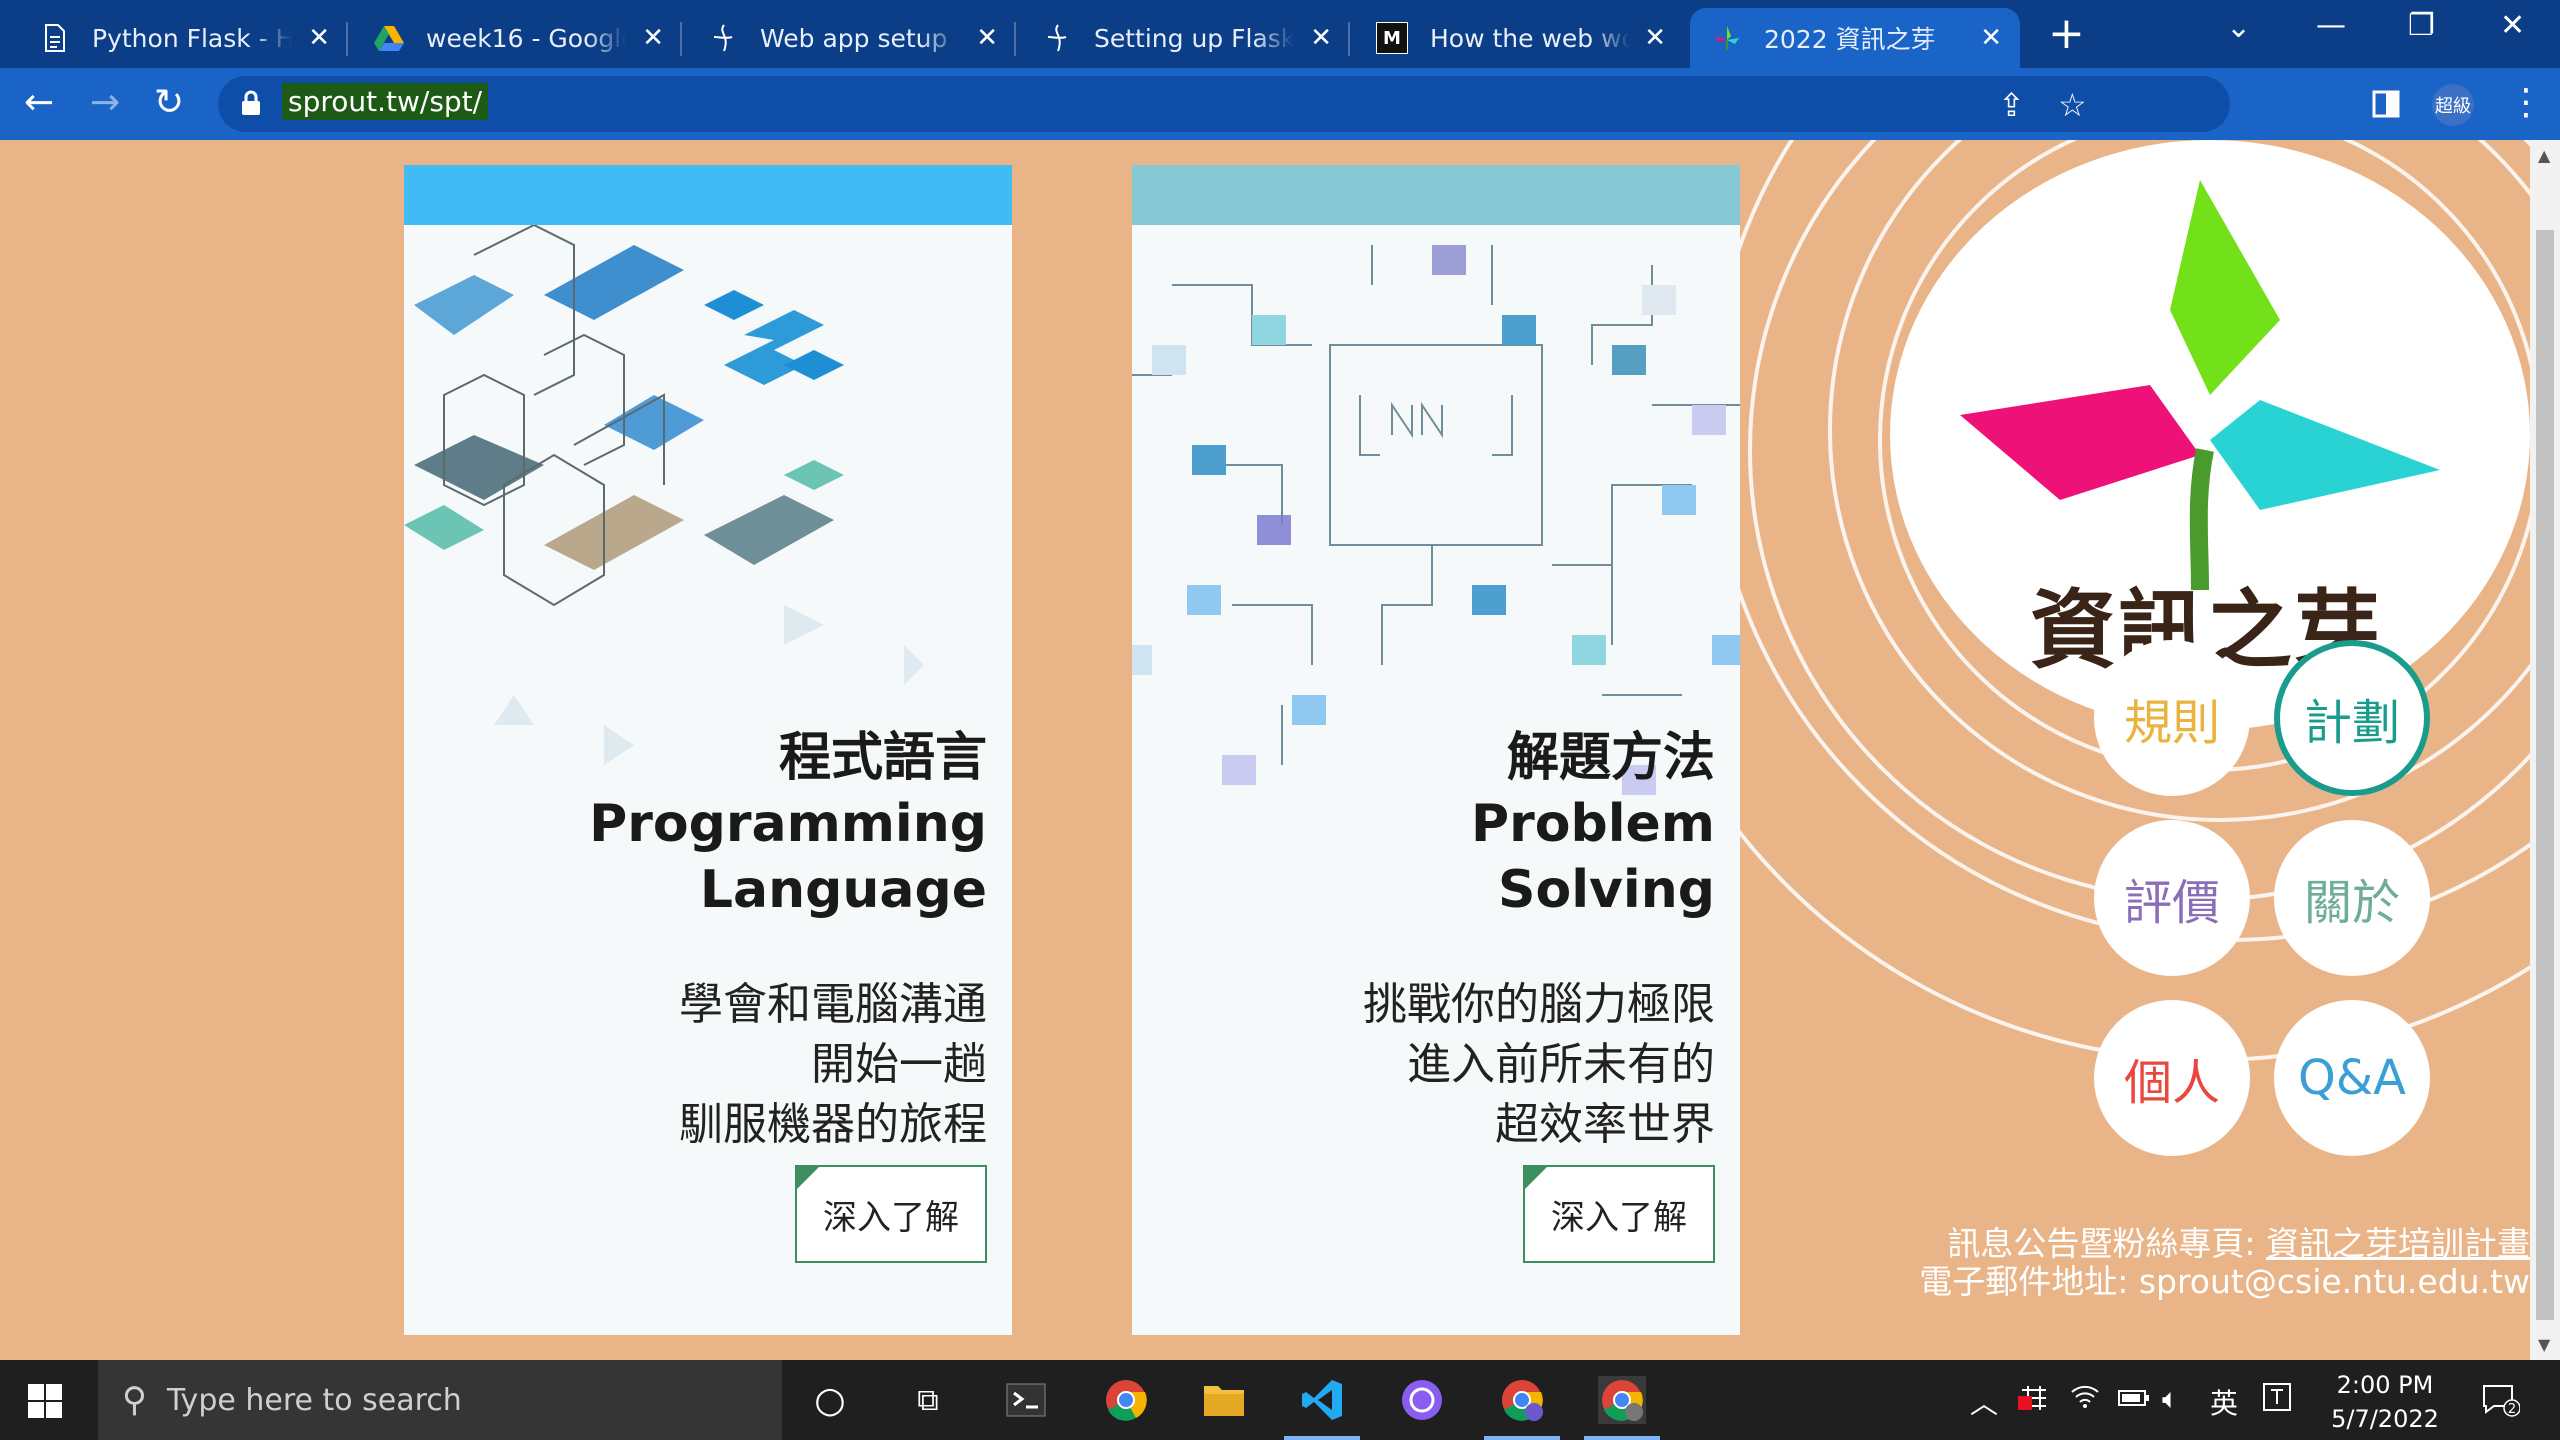 This screenshot has height=1440, width=2560. What do you see at coordinates (2224, 1402) in the screenshot?
I see `ime-indicator: 英` at bounding box center [2224, 1402].